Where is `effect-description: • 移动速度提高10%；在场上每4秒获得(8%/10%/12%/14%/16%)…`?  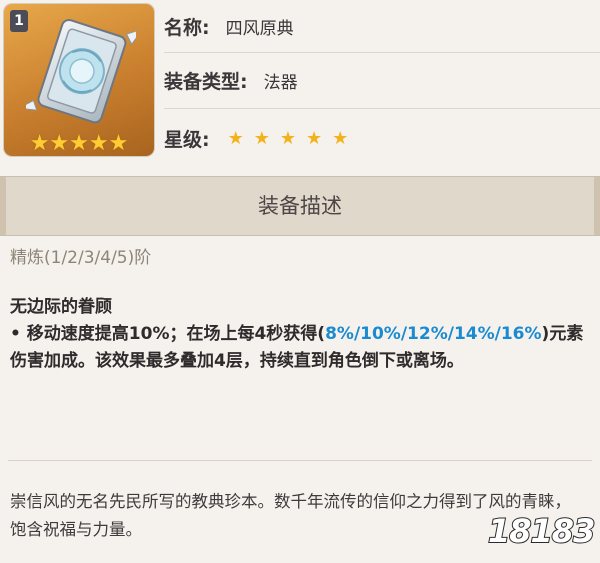 effect-description: • 移动速度提高10%；在场上每4秒获得(8%/10%/12%/14%/16%)… is located at coordinates (300, 348).